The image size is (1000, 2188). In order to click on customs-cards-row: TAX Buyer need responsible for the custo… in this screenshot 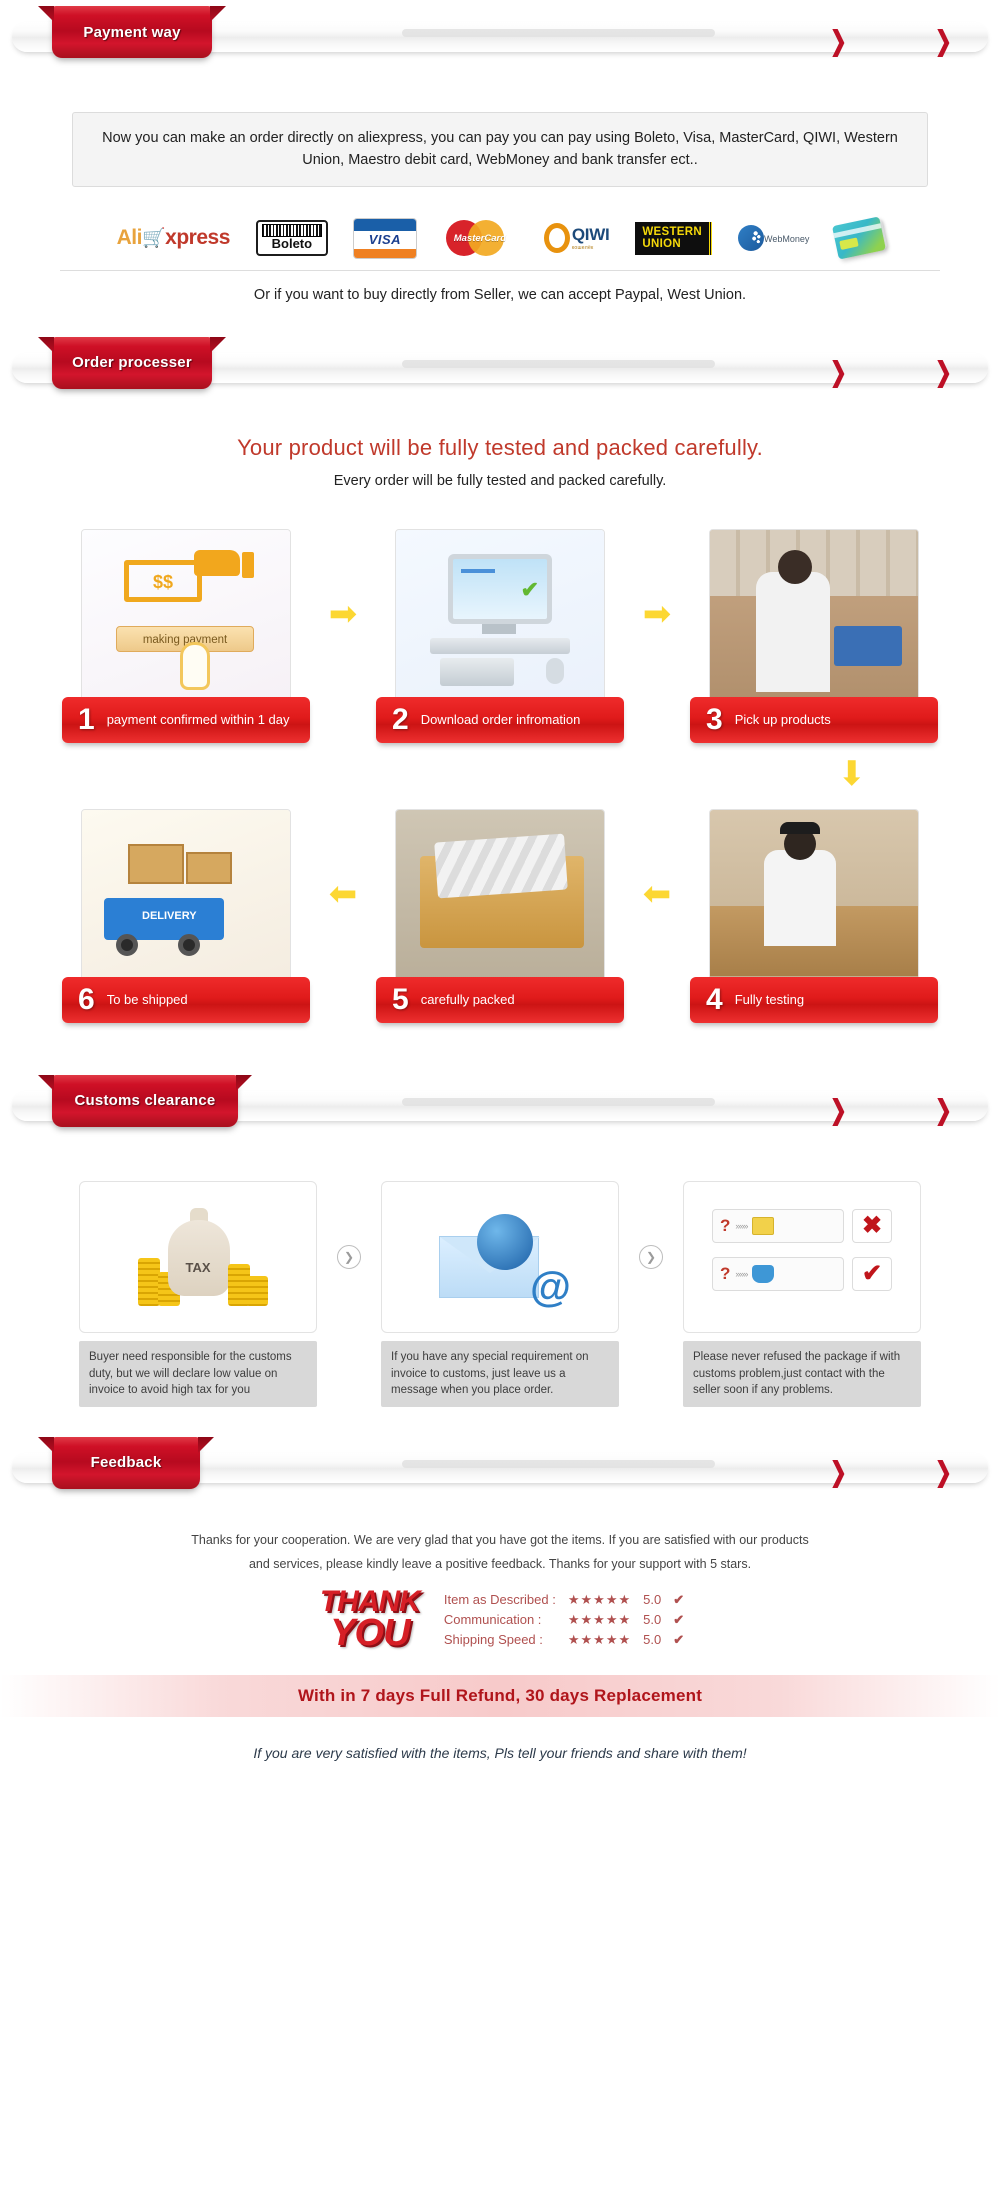, I will do `click(500, 1293)`.